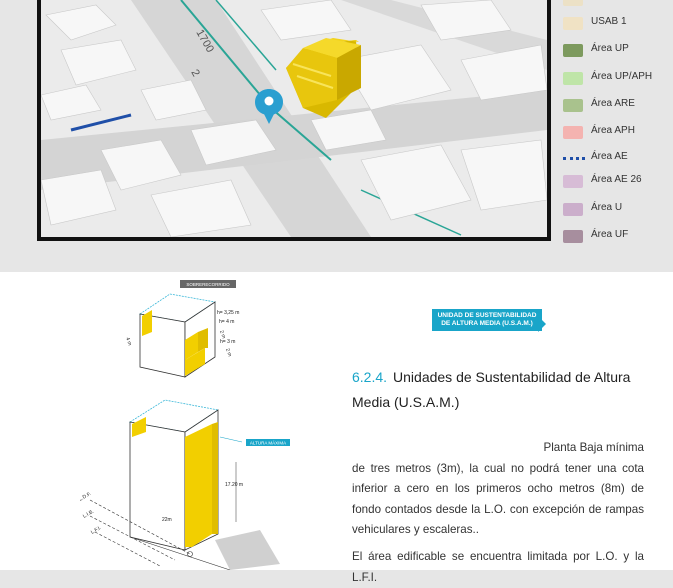 The height and width of the screenshot is (588, 673). Describe the element at coordinates (609, 21) in the screenshot. I see `legend-label: USAB 1` at that location.